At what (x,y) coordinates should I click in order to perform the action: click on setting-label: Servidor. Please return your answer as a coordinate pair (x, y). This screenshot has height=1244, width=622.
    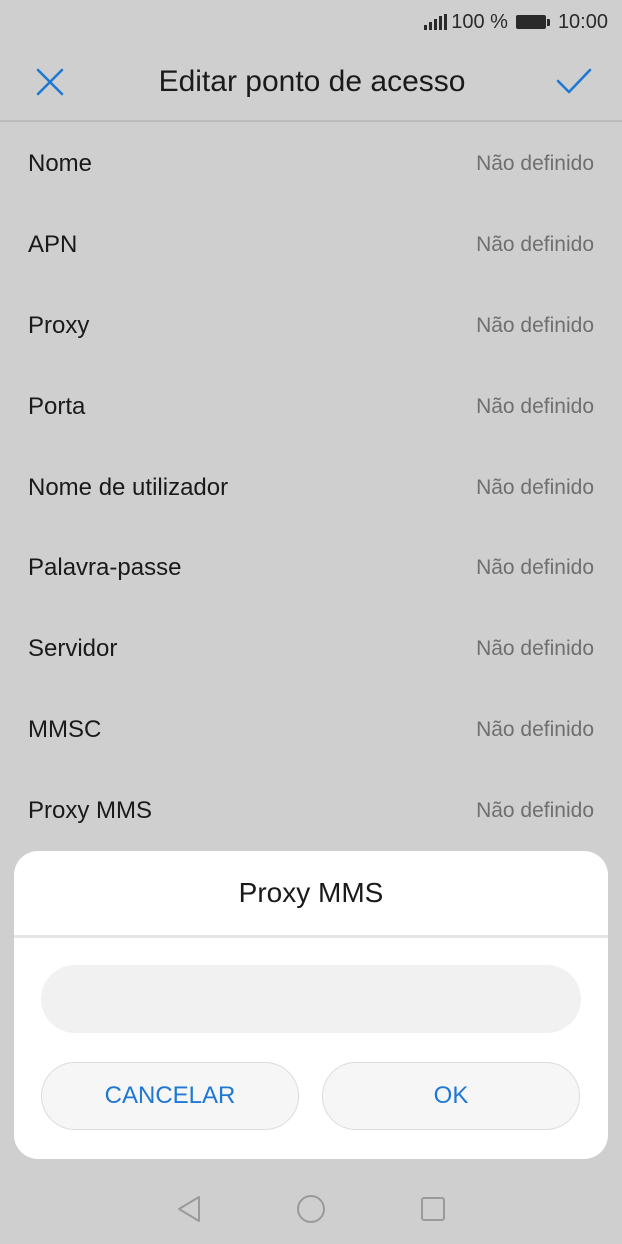
    Looking at the image, I should click on (73, 649).